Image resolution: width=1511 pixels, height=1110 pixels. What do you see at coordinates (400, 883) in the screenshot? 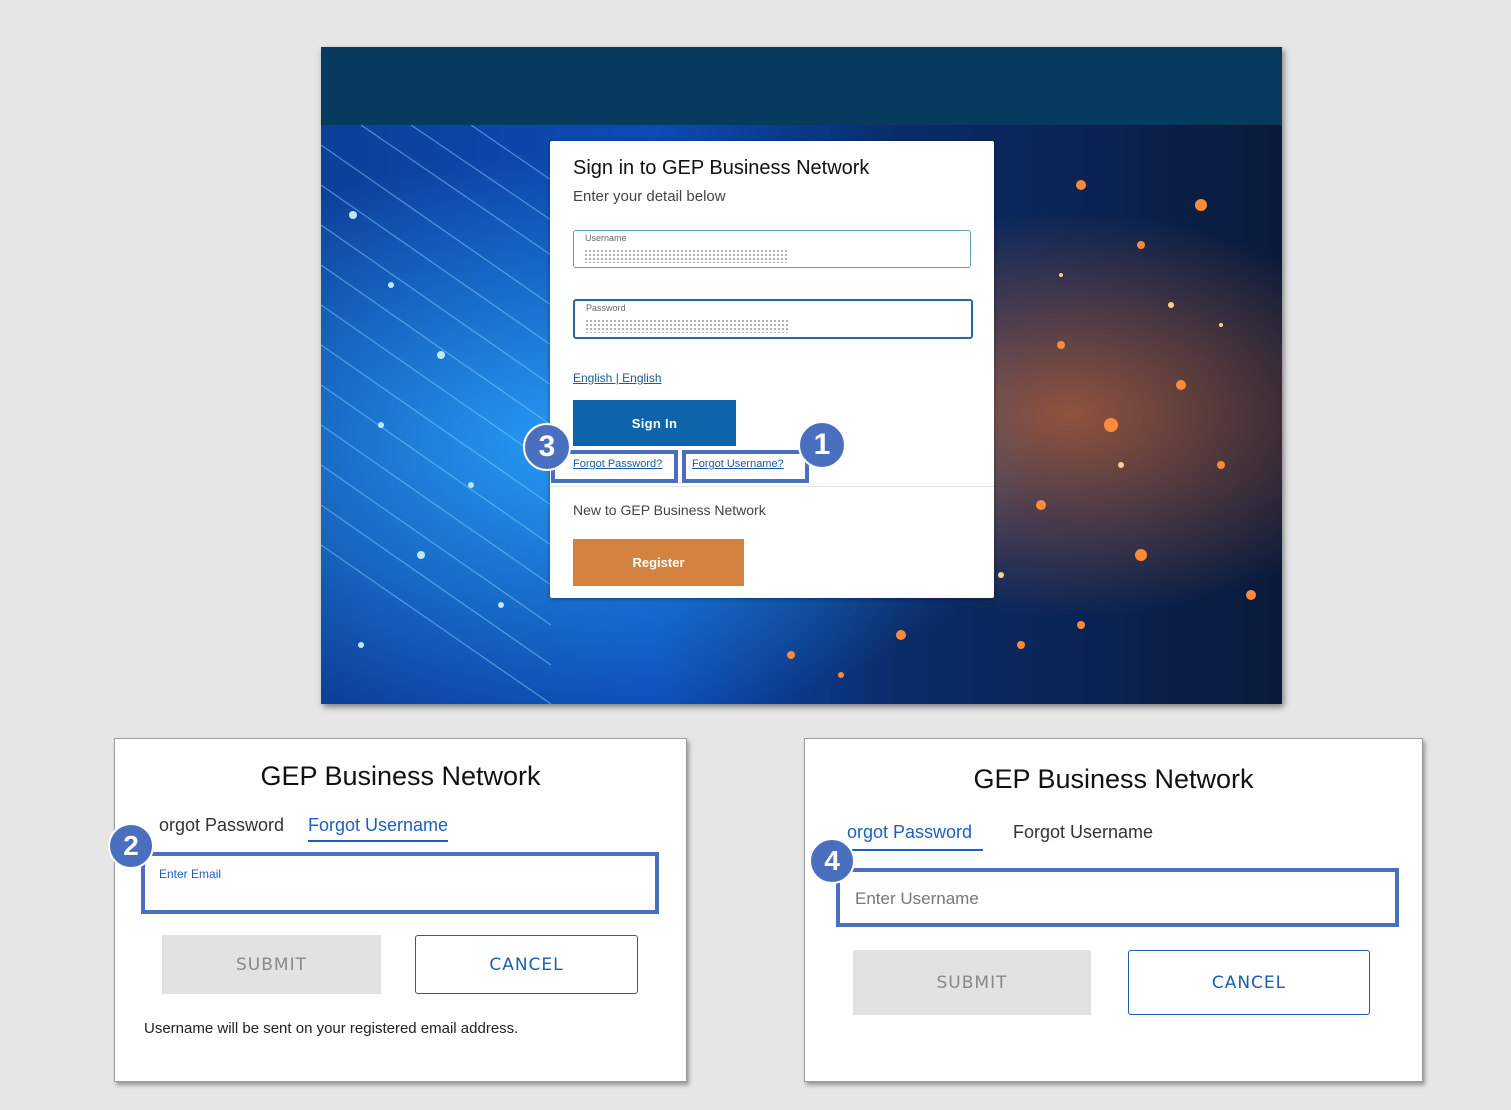
I see `email-input: Enter Email` at bounding box center [400, 883].